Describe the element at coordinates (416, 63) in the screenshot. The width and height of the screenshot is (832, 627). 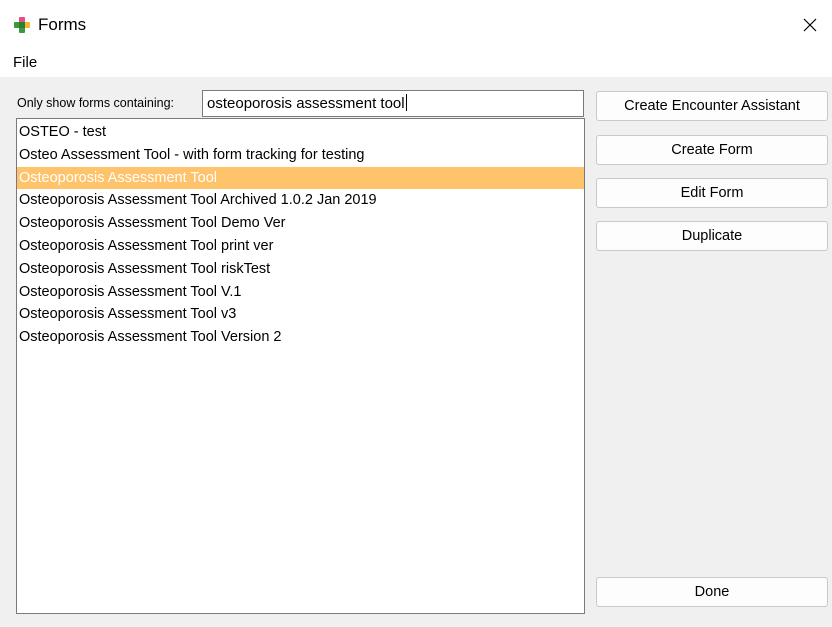
I see `menu-bar: File` at that location.